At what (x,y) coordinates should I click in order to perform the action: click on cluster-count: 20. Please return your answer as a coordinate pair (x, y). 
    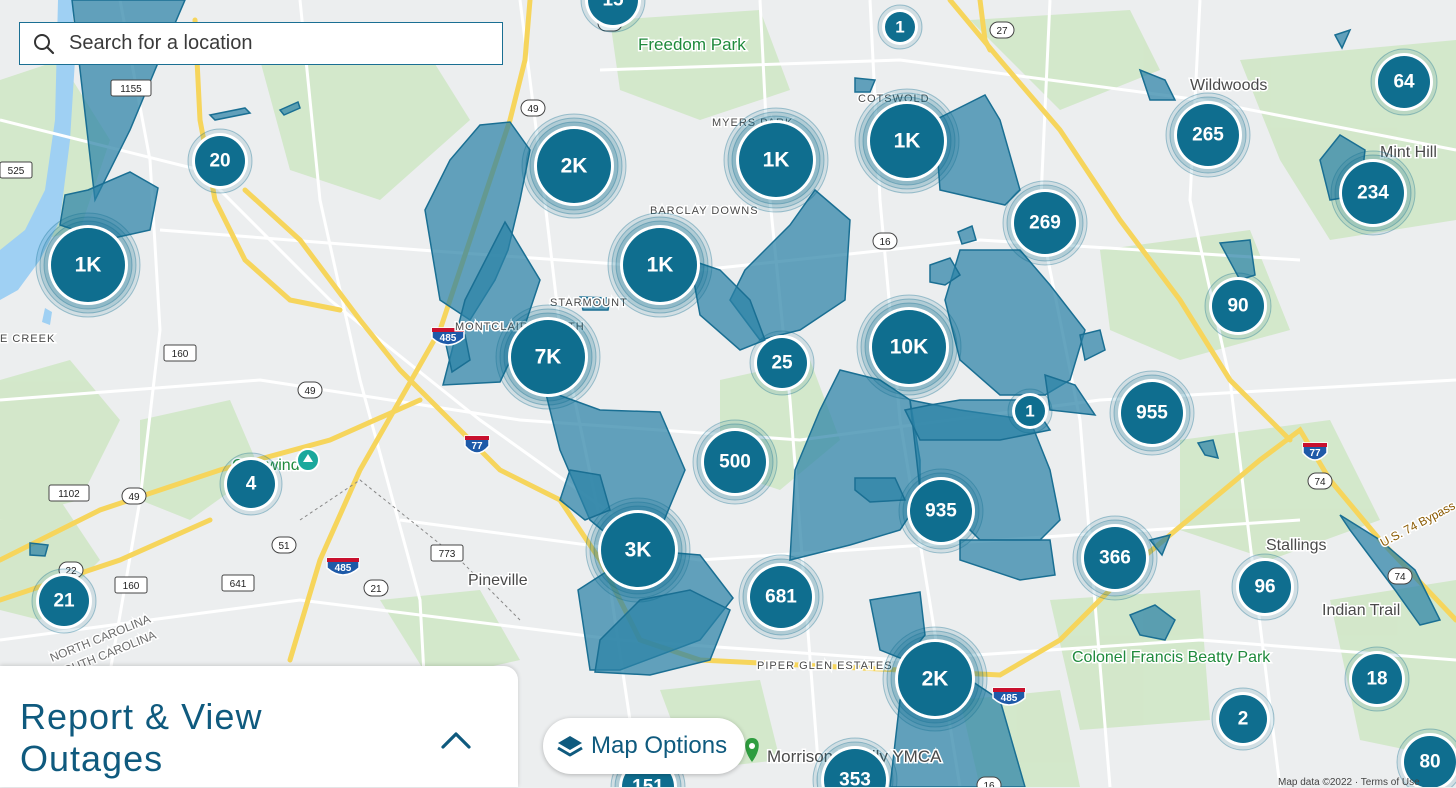
    Looking at the image, I should click on (219, 161).